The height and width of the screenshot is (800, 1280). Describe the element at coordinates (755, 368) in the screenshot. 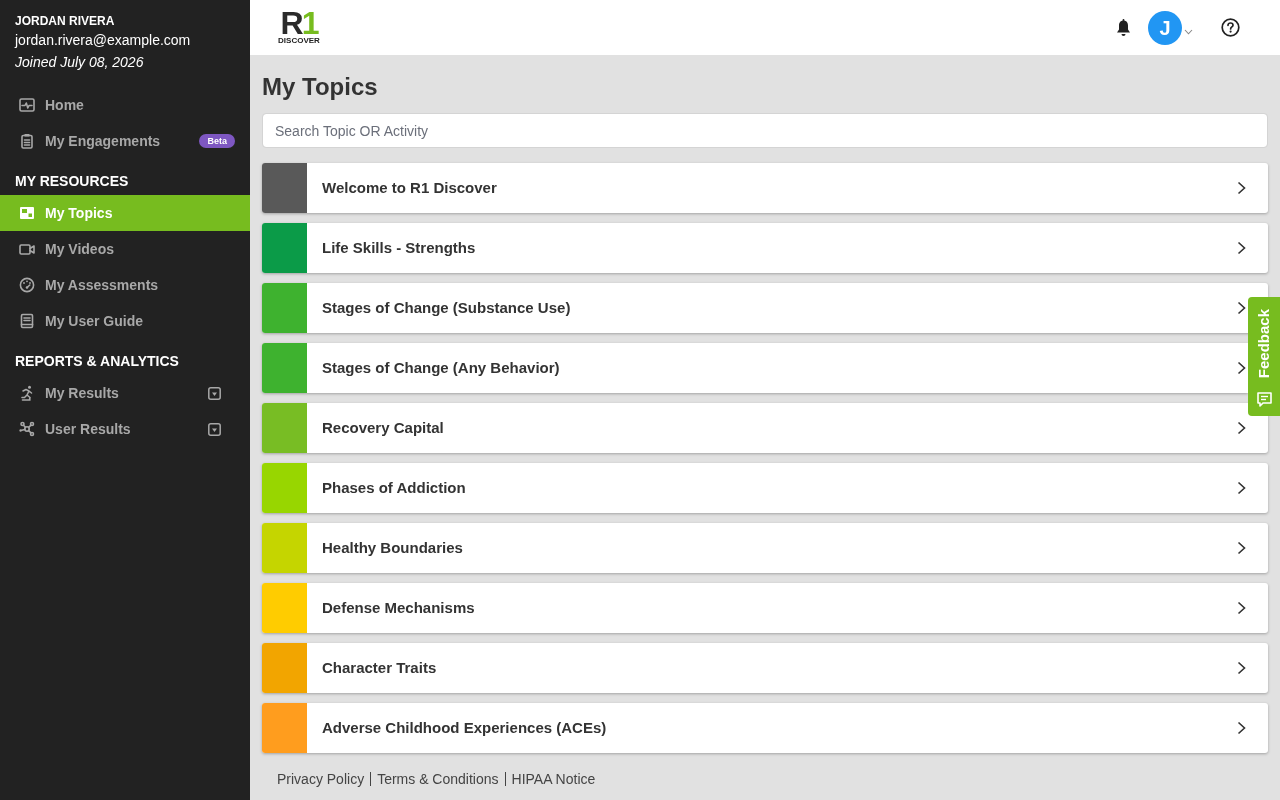

I see `topic-row: Stages of Change (Any Behavior)` at that location.